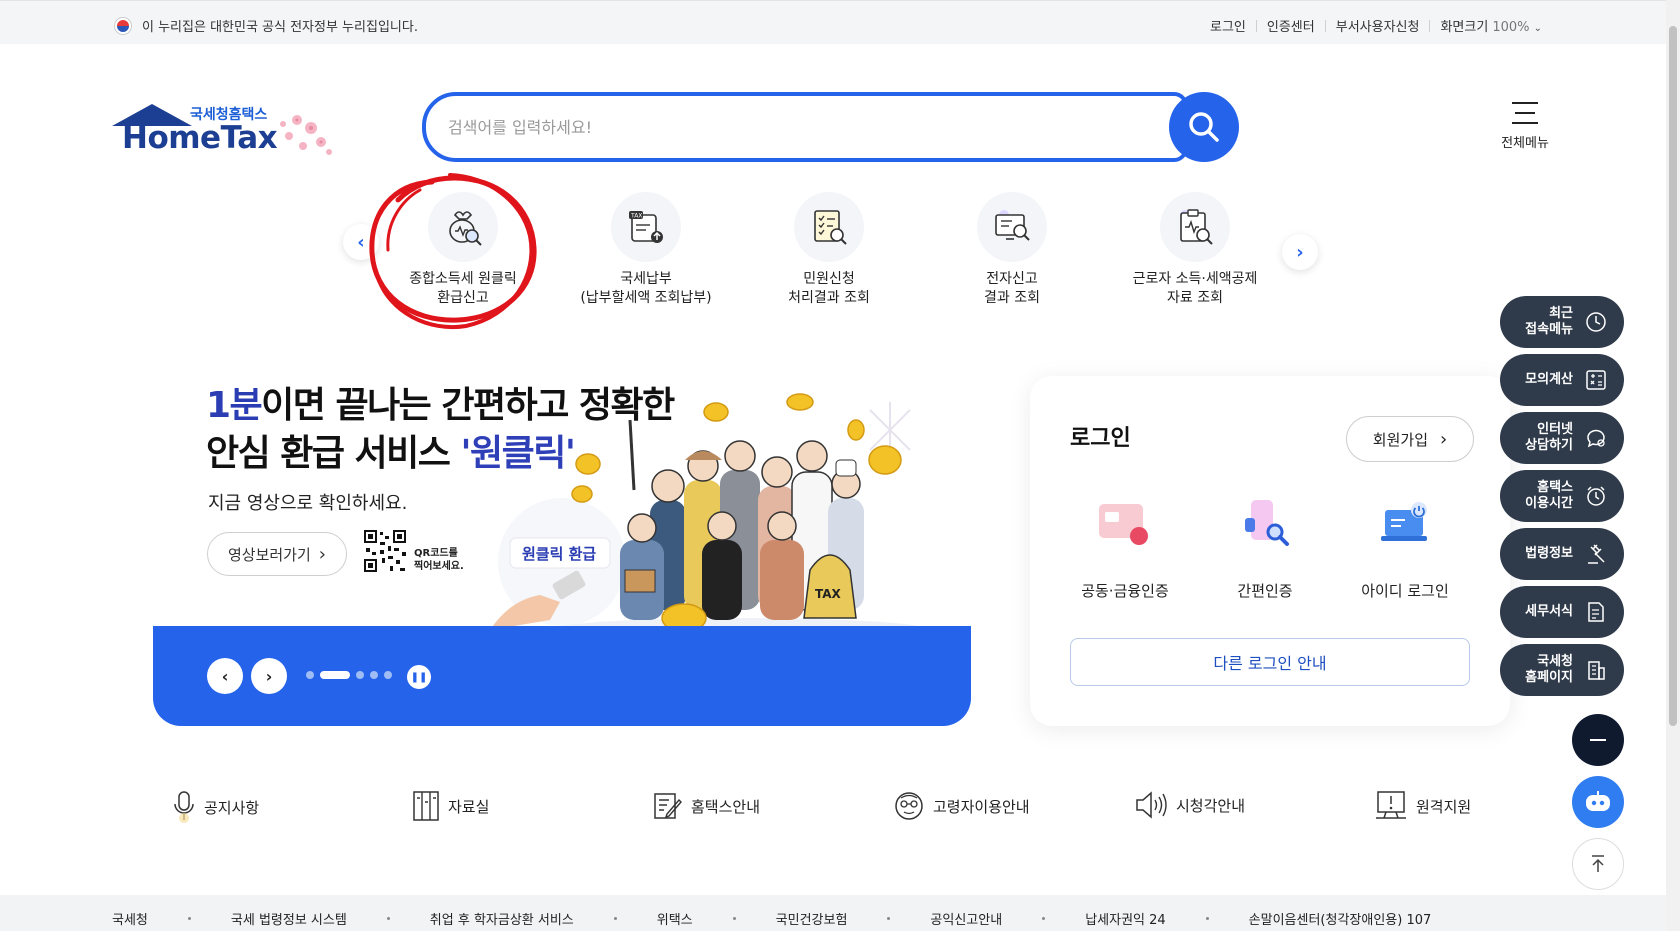 The height and width of the screenshot is (931, 1680). What do you see at coordinates (909, 806) in the screenshot?
I see `elderly-face-icon` at bounding box center [909, 806].